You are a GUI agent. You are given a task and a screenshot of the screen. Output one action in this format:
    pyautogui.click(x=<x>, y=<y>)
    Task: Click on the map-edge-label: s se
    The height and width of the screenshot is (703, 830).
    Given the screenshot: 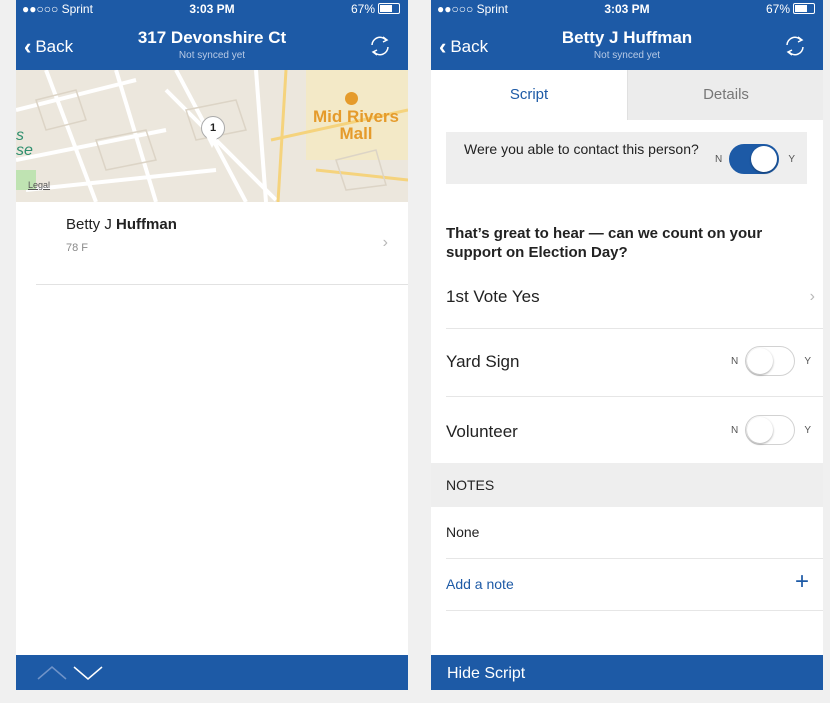 What is the action you would take?
    pyautogui.click(x=24, y=143)
    